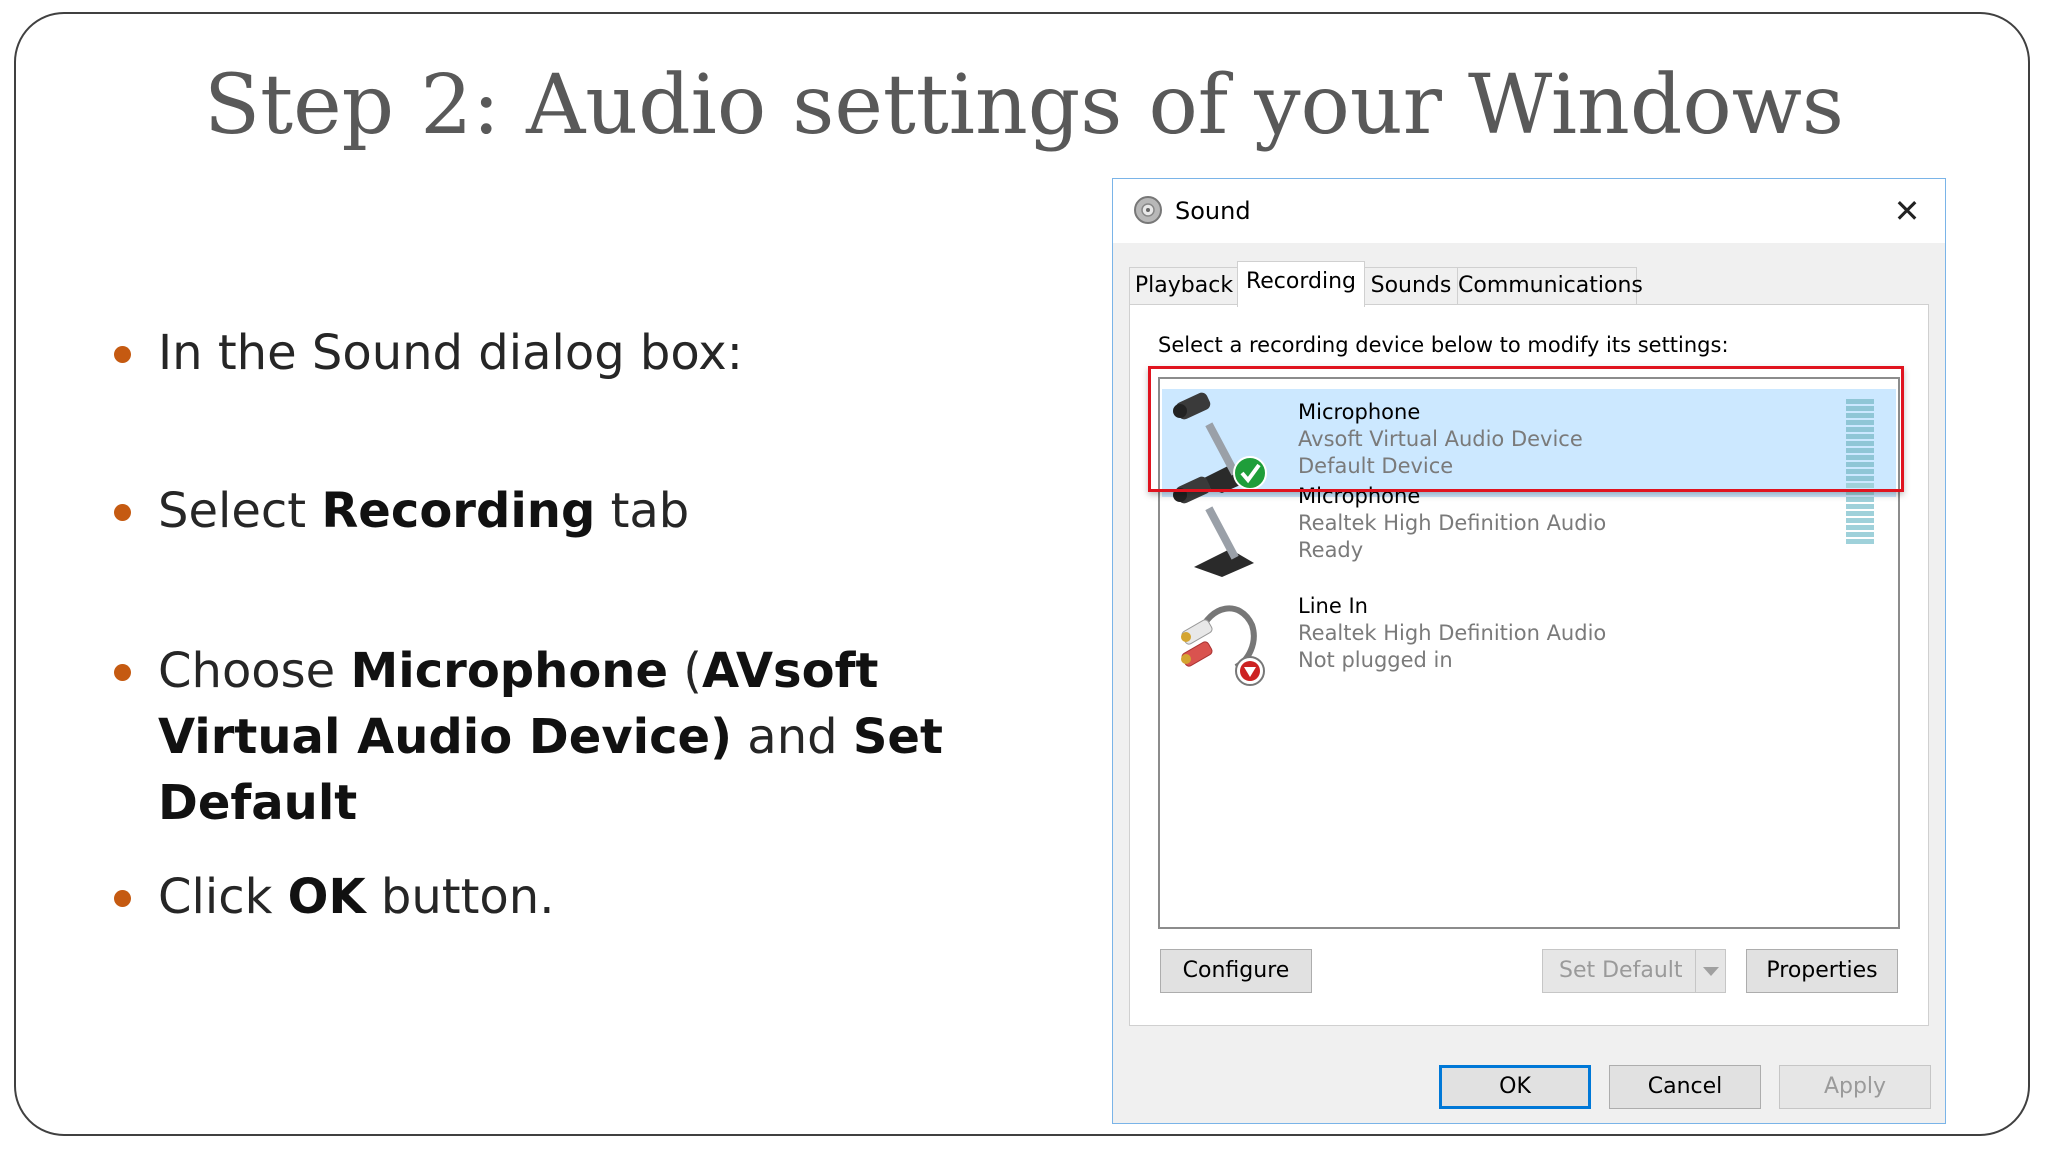 This screenshot has height=1152, width=2048. I want to click on bullet-item: Select Recording tab, so click(560, 511).